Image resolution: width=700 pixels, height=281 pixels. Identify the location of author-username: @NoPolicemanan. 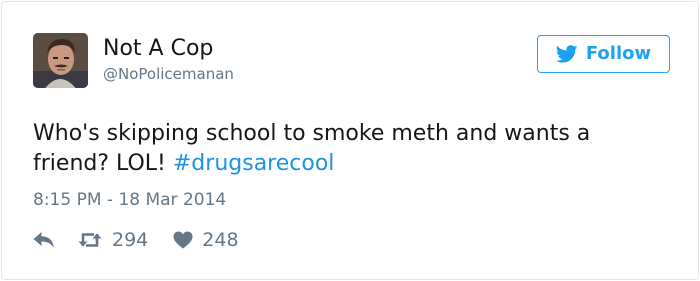
(168, 74).